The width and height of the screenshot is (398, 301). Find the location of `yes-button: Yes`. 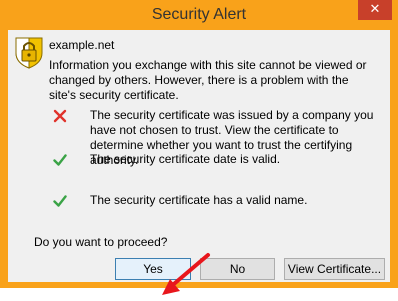

yes-button: Yes is located at coordinates (153, 269).